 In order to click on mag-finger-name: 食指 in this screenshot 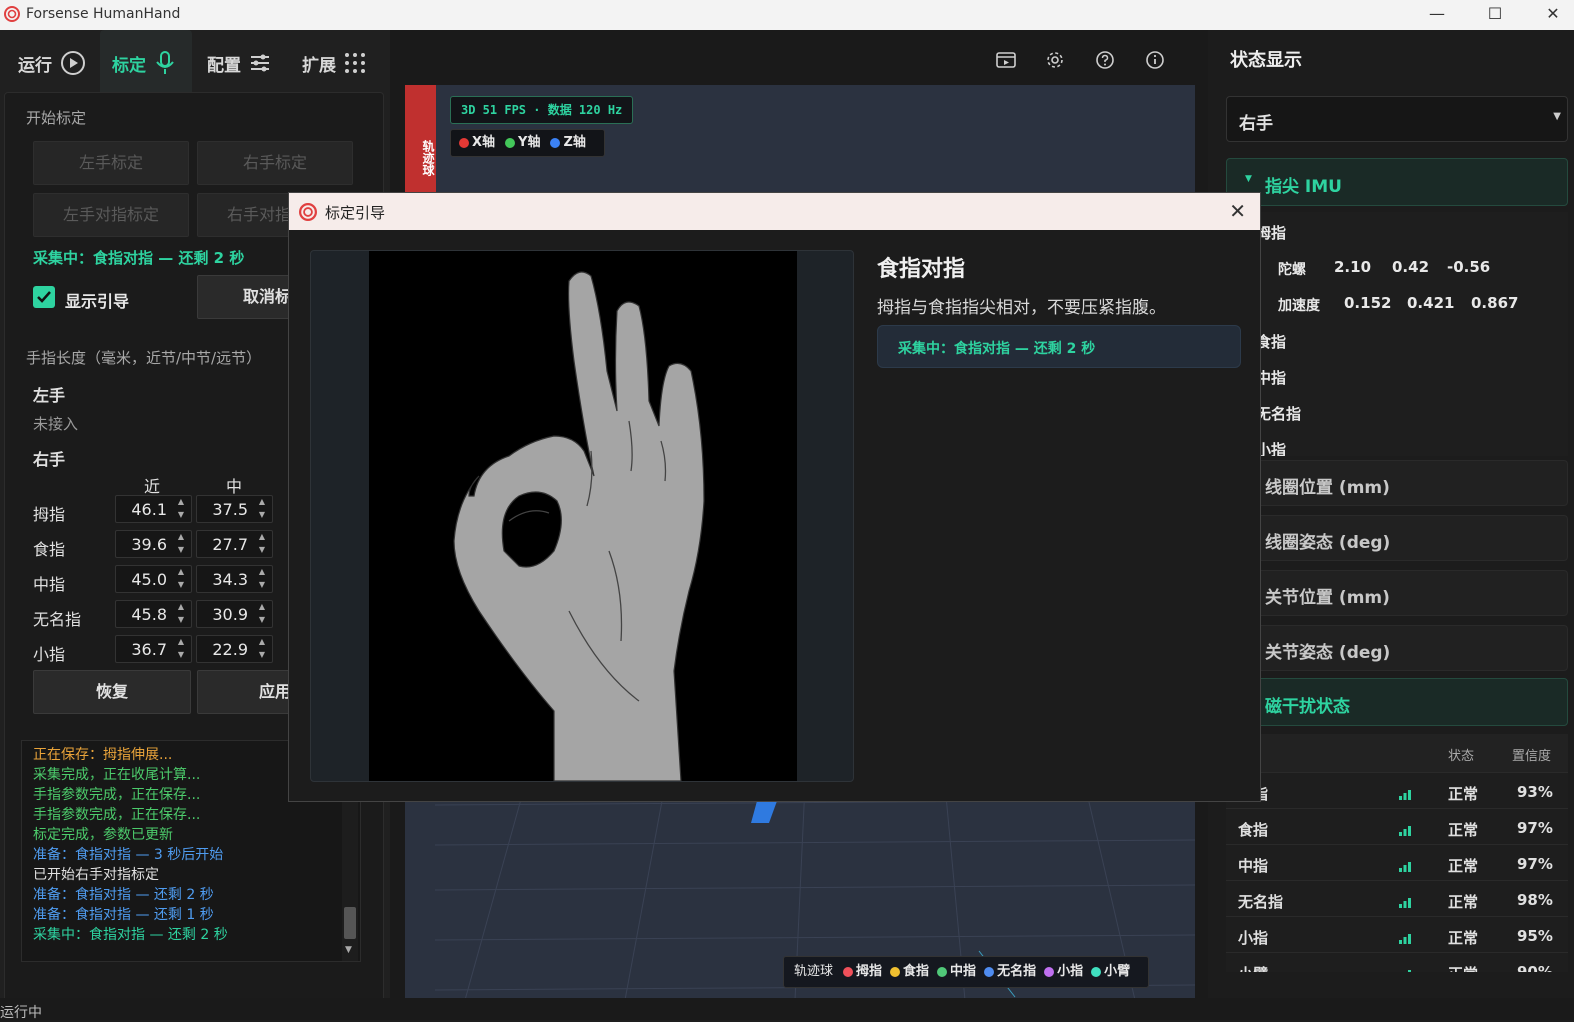, I will do `click(1253, 830)`.